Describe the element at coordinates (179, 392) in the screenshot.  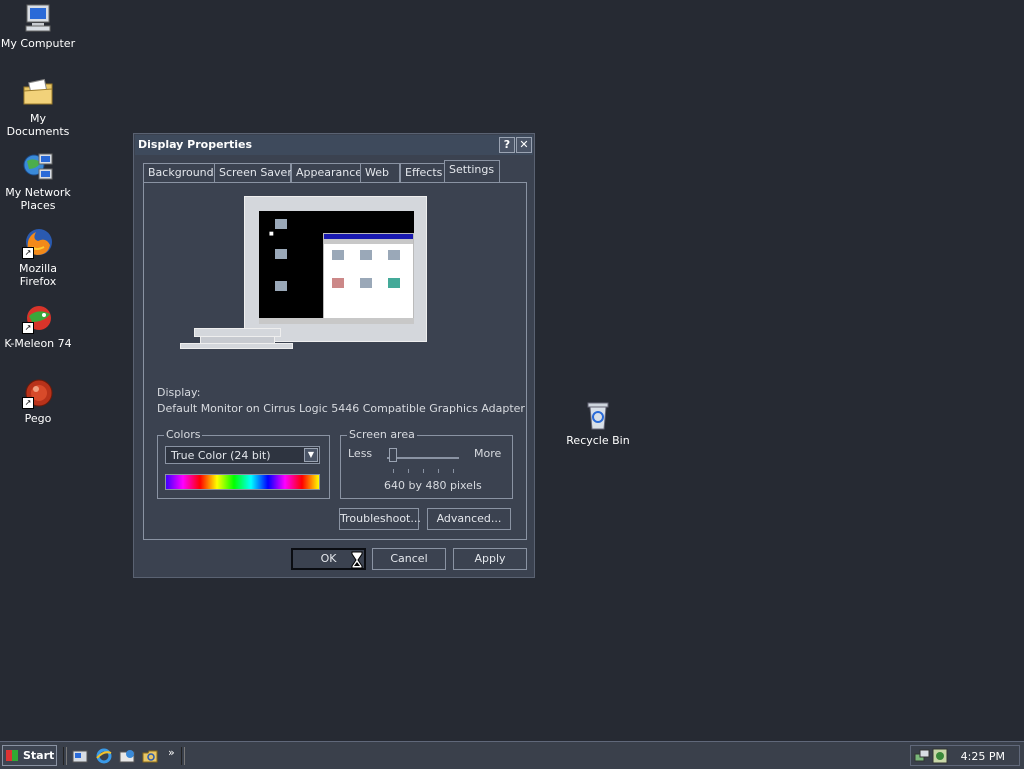
I see `display-label: Display:` at that location.